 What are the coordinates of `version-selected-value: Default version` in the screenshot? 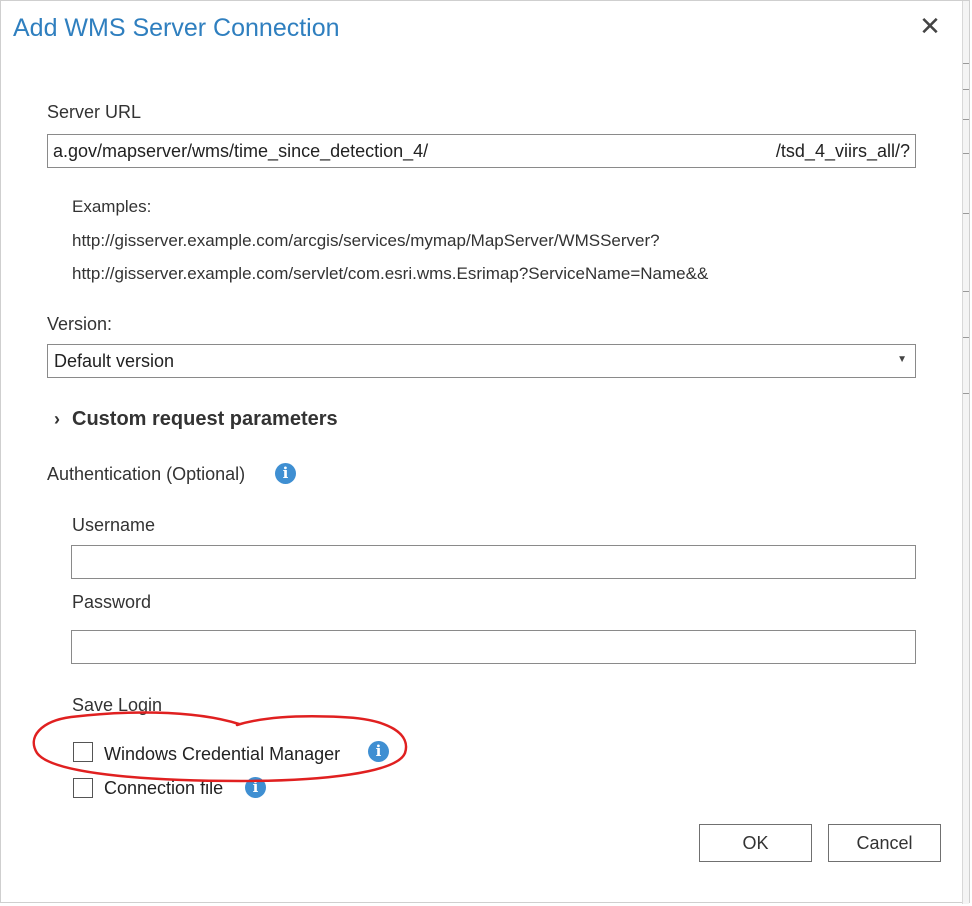 It's located at (114, 361).